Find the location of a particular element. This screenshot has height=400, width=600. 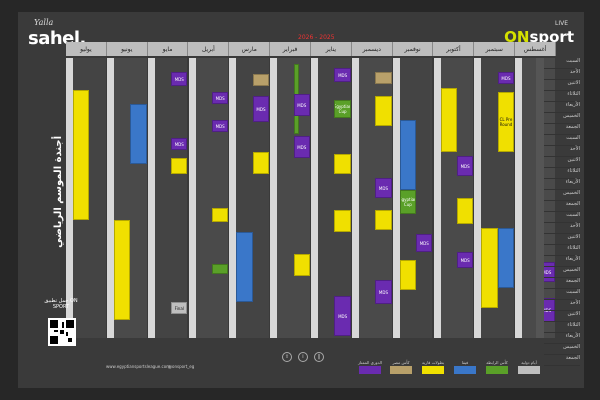

event-block: Final is located at coordinates (179, 308).